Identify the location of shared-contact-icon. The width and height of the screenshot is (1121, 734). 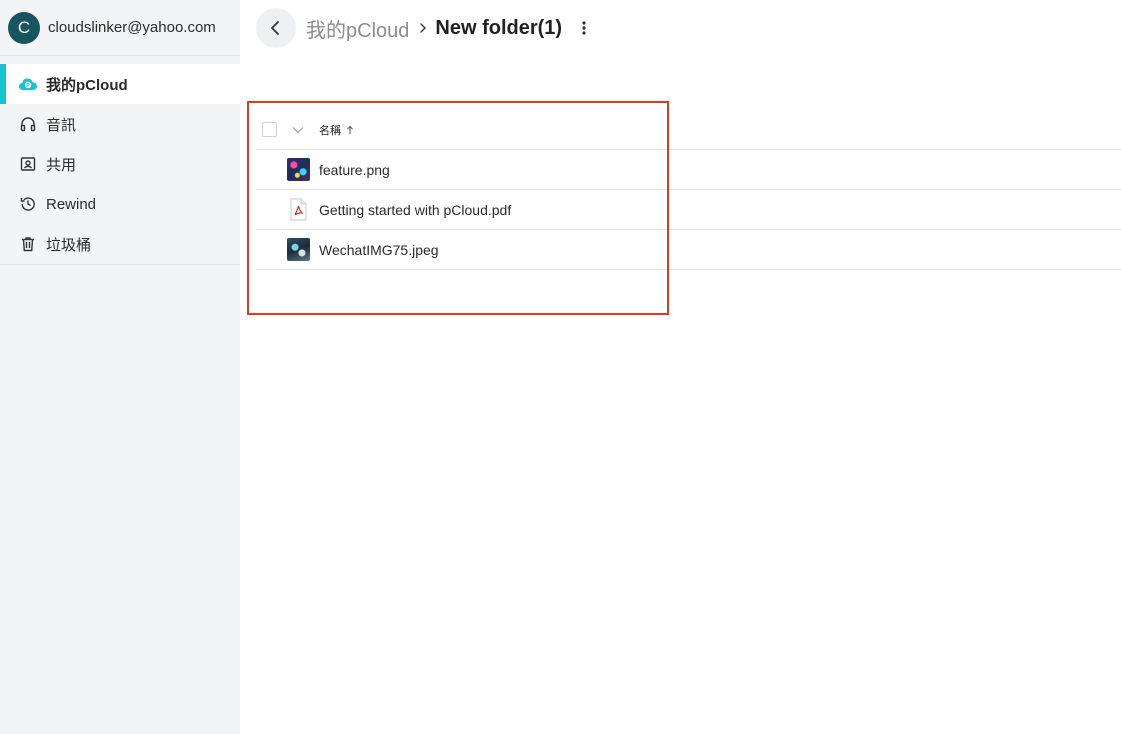
(28, 164).